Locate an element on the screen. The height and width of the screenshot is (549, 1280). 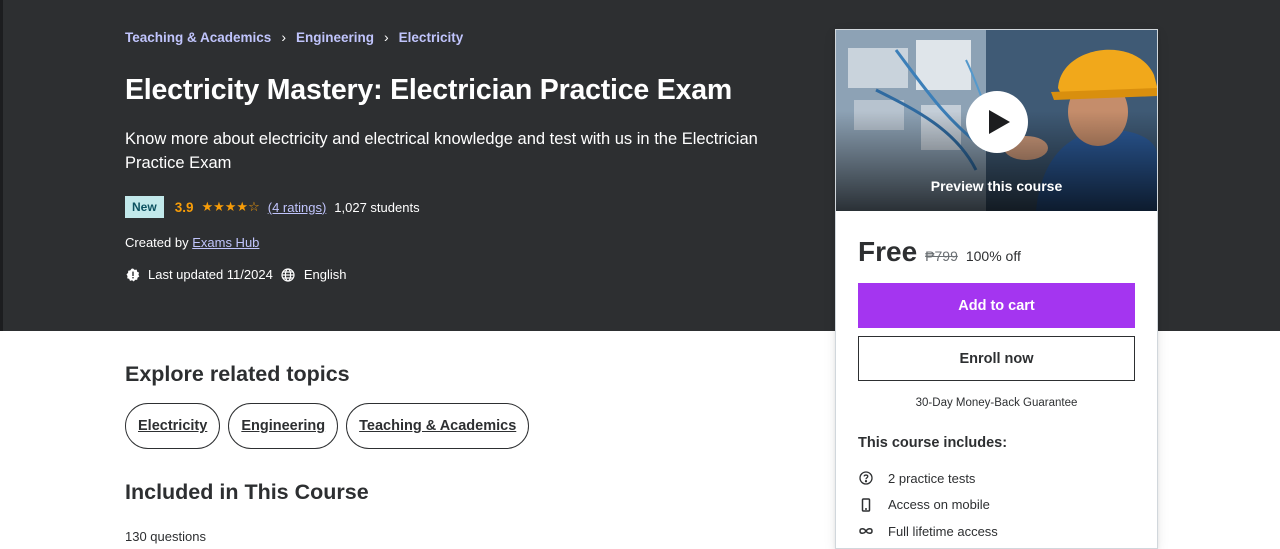
breadcrumb-teaching-academics: Teaching & Academics is located at coordinates (198, 37).